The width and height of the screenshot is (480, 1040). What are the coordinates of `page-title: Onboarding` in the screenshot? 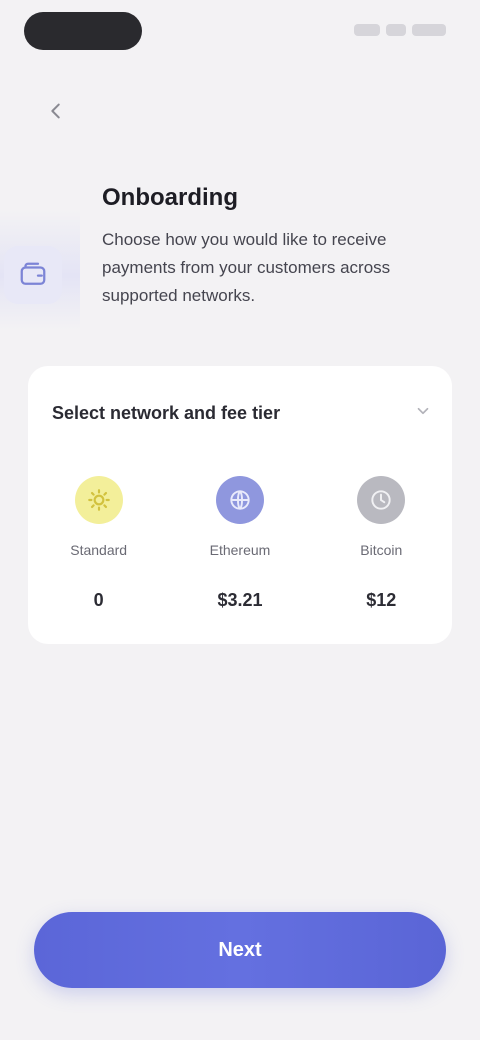 It's located at (170, 197).